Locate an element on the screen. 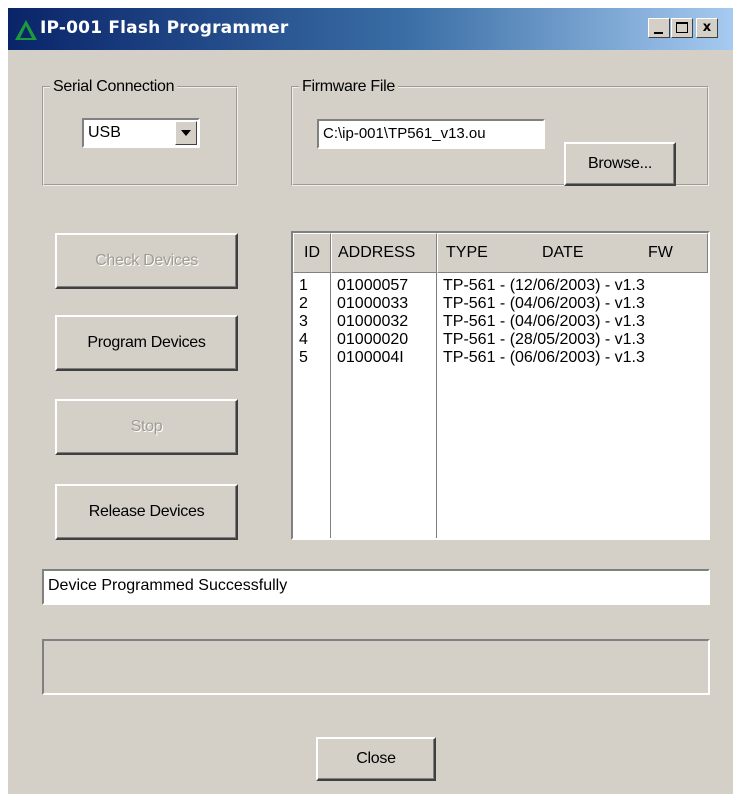 The height and width of the screenshot is (794, 733). close-button: Close is located at coordinates (376, 759).